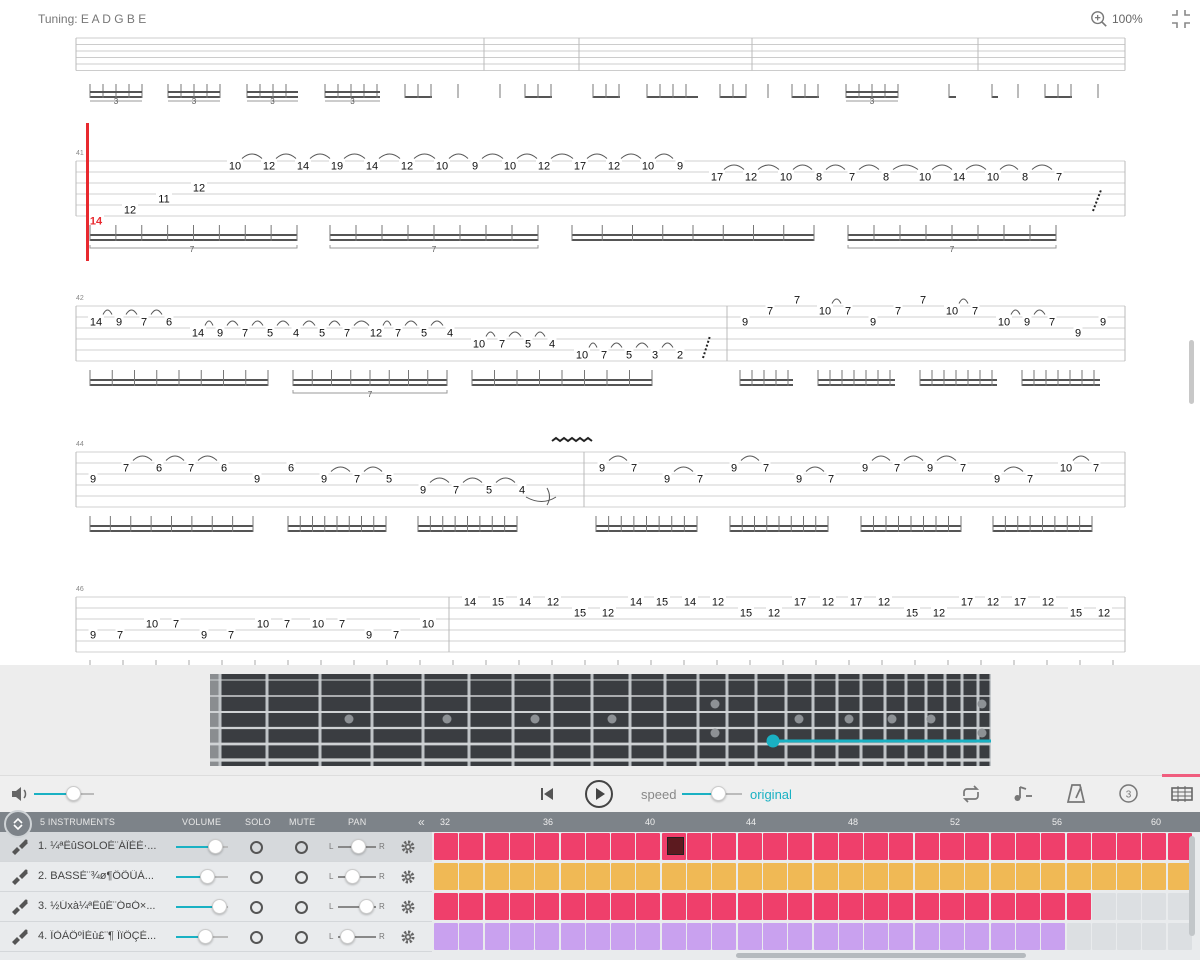 This screenshot has width=1200, height=960. I want to click on ruler-measure-number: 52, so click(955, 822).